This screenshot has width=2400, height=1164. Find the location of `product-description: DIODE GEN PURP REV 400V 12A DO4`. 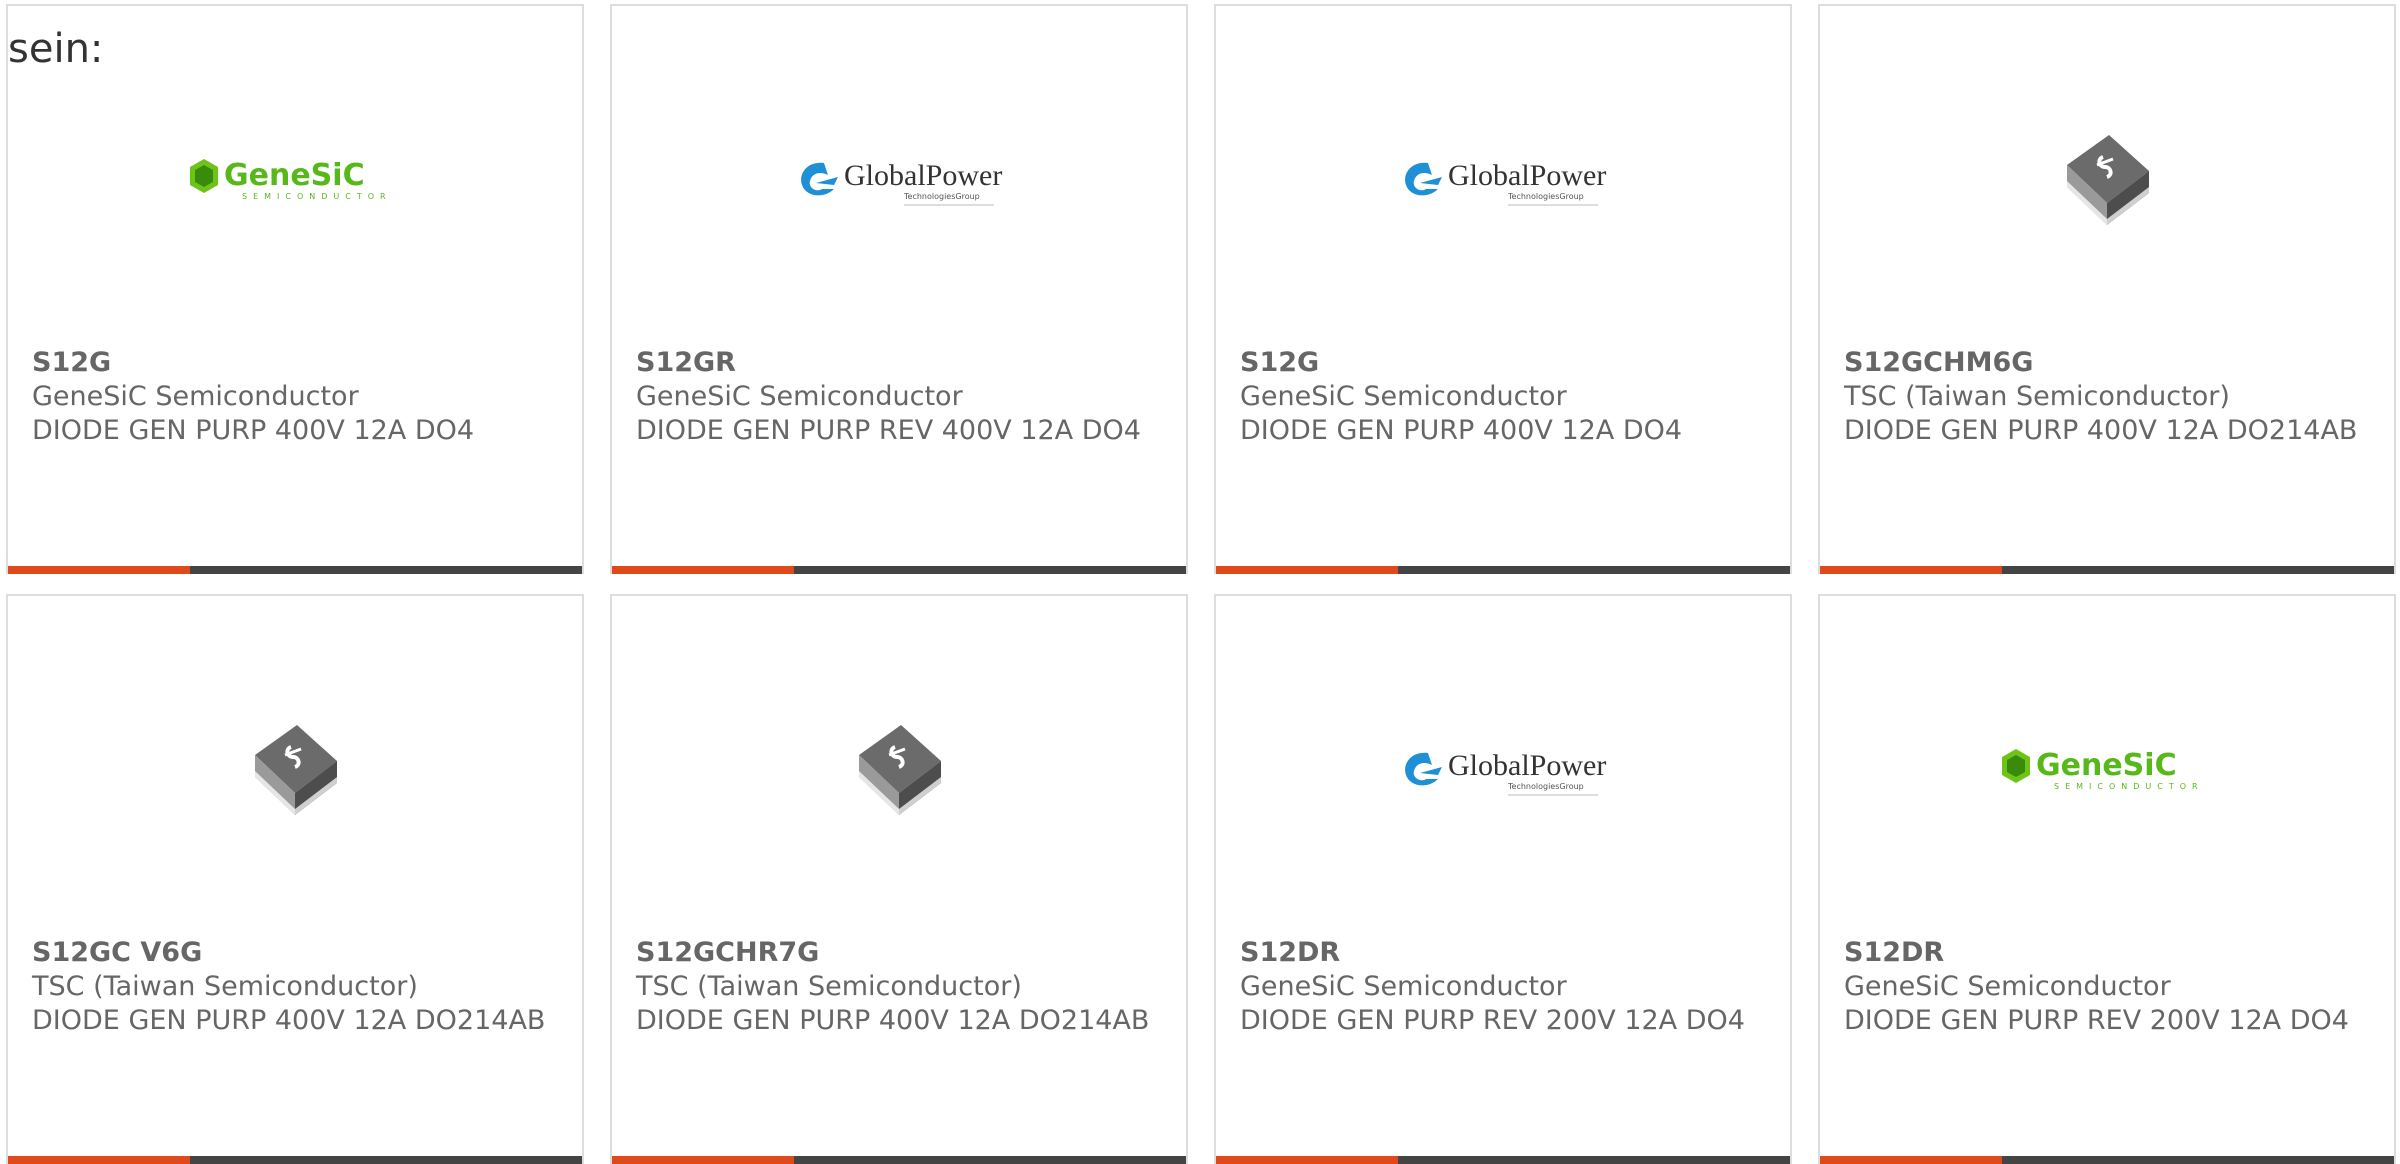

product-description: DIODE GEN PURP REV 400V 12A DO4 is located at coordinates (888, 430).